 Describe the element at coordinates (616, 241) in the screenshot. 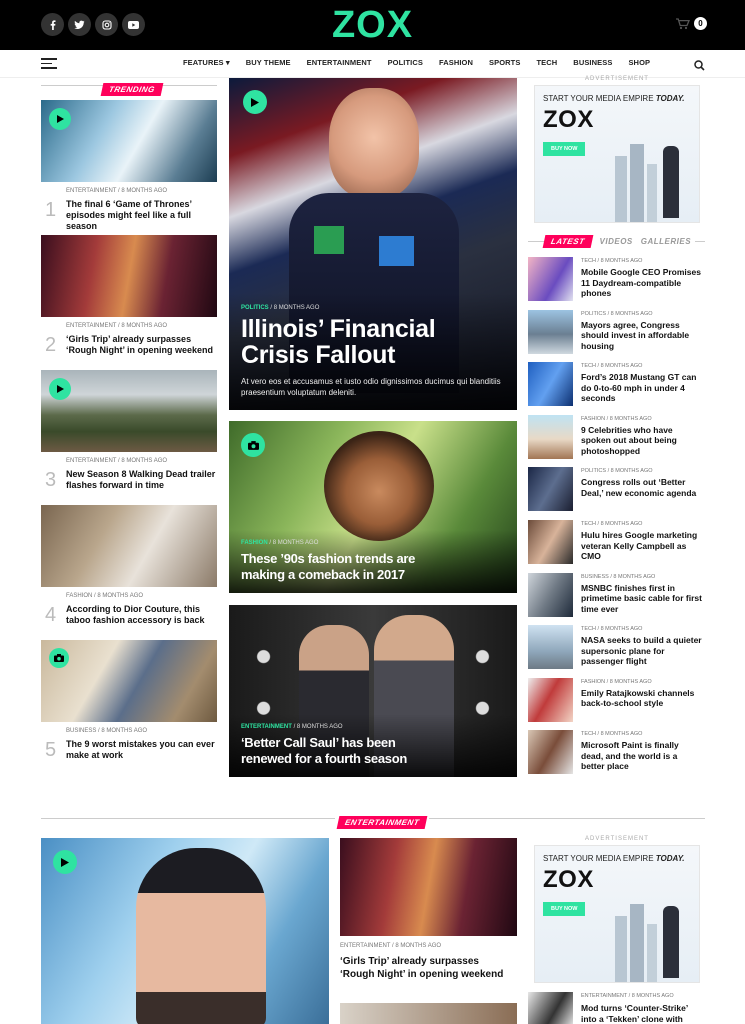

I see `tab-videos: VIDEOS` at that location.